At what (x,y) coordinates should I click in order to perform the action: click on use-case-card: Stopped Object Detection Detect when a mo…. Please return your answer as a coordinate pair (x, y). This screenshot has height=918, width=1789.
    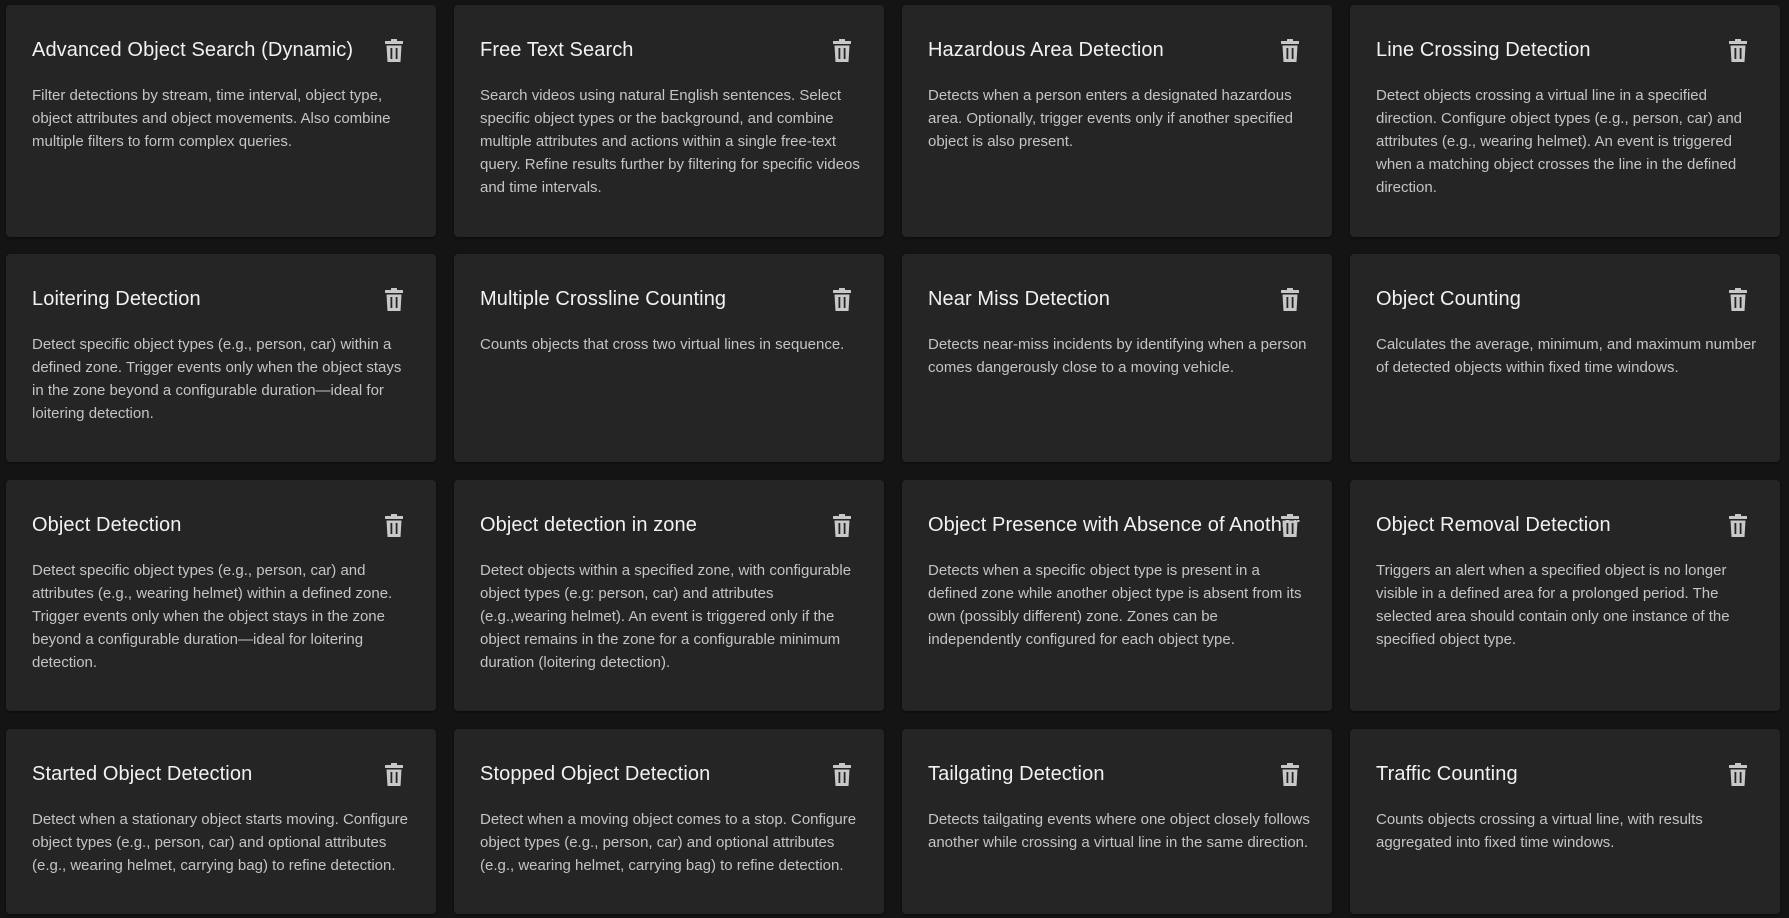
    Looking at the image, I should click on (669, 821).